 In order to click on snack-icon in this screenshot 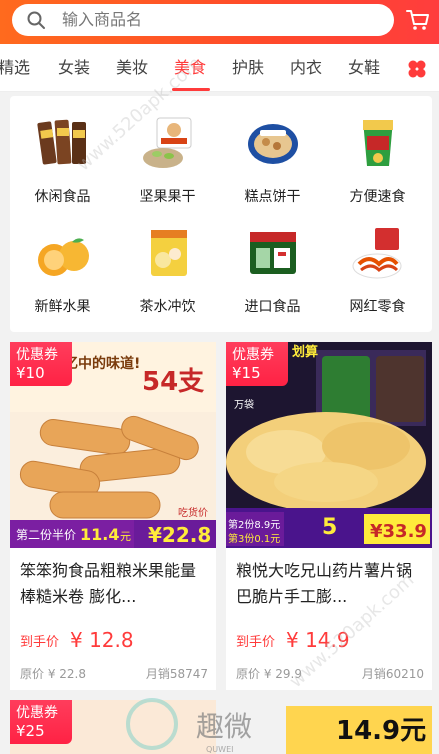, I will do `click(61, 142)`.